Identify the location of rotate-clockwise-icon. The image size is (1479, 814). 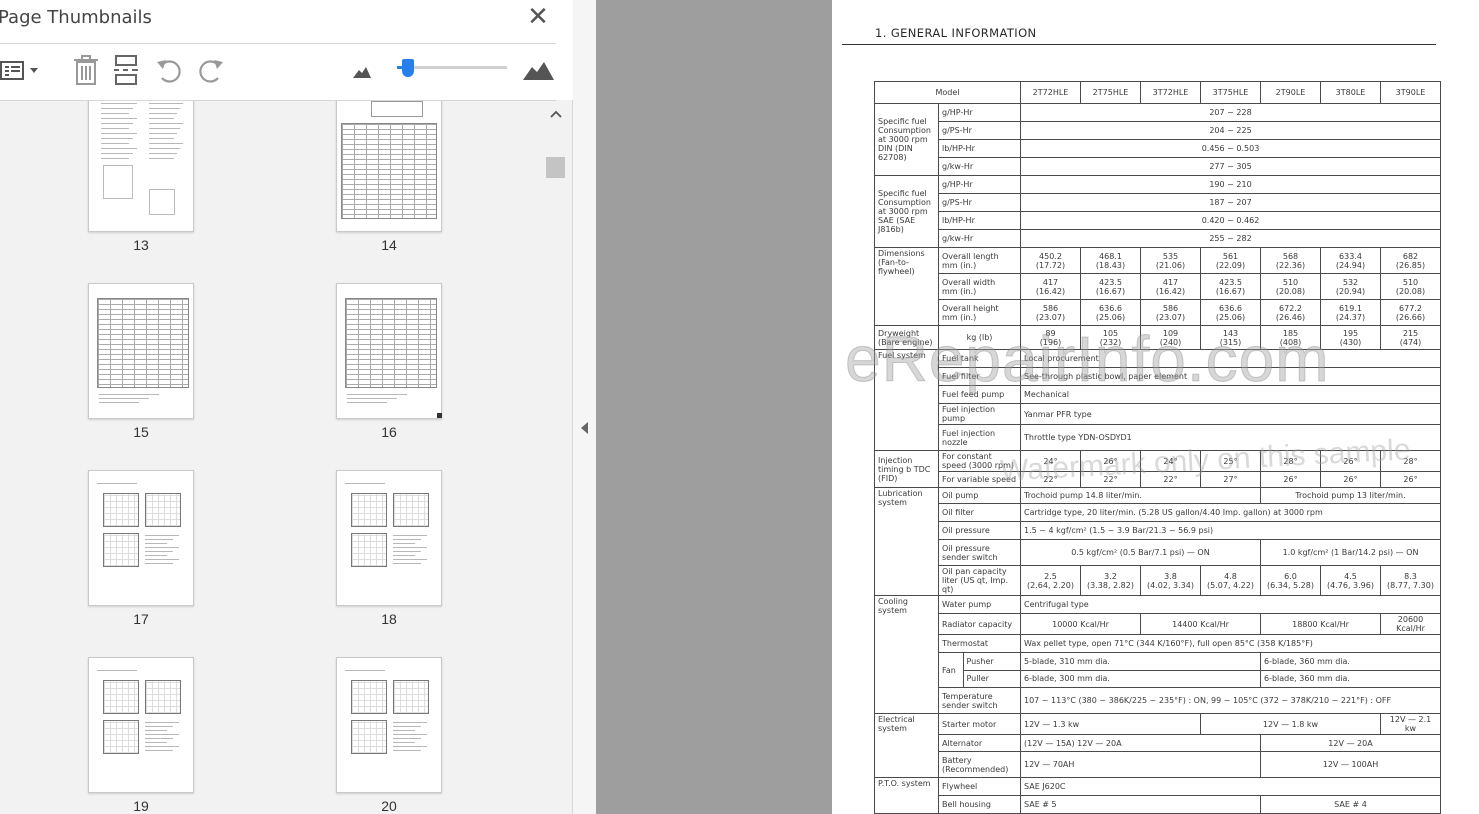
(210, 70).